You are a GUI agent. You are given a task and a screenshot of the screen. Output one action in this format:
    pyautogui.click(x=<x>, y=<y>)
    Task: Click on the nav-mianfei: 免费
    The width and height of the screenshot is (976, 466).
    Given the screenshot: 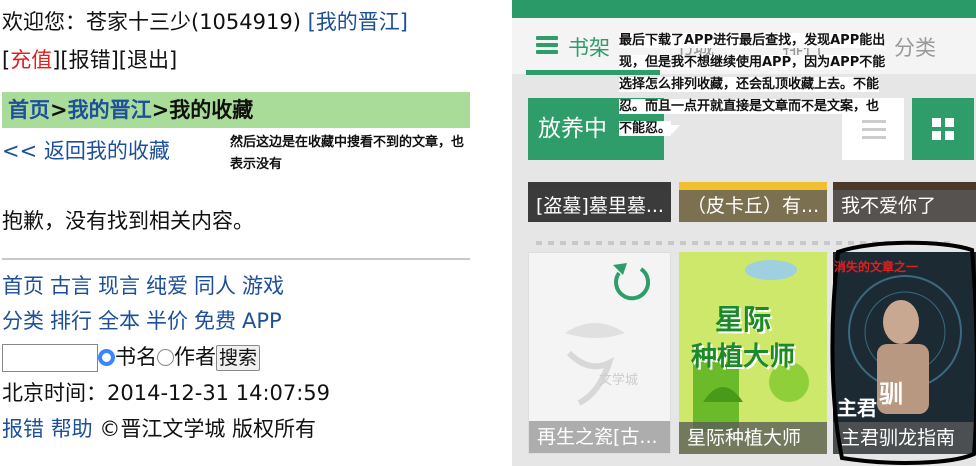 What is the action you would take?
    pyautogui.click(x=215, y=321)
    